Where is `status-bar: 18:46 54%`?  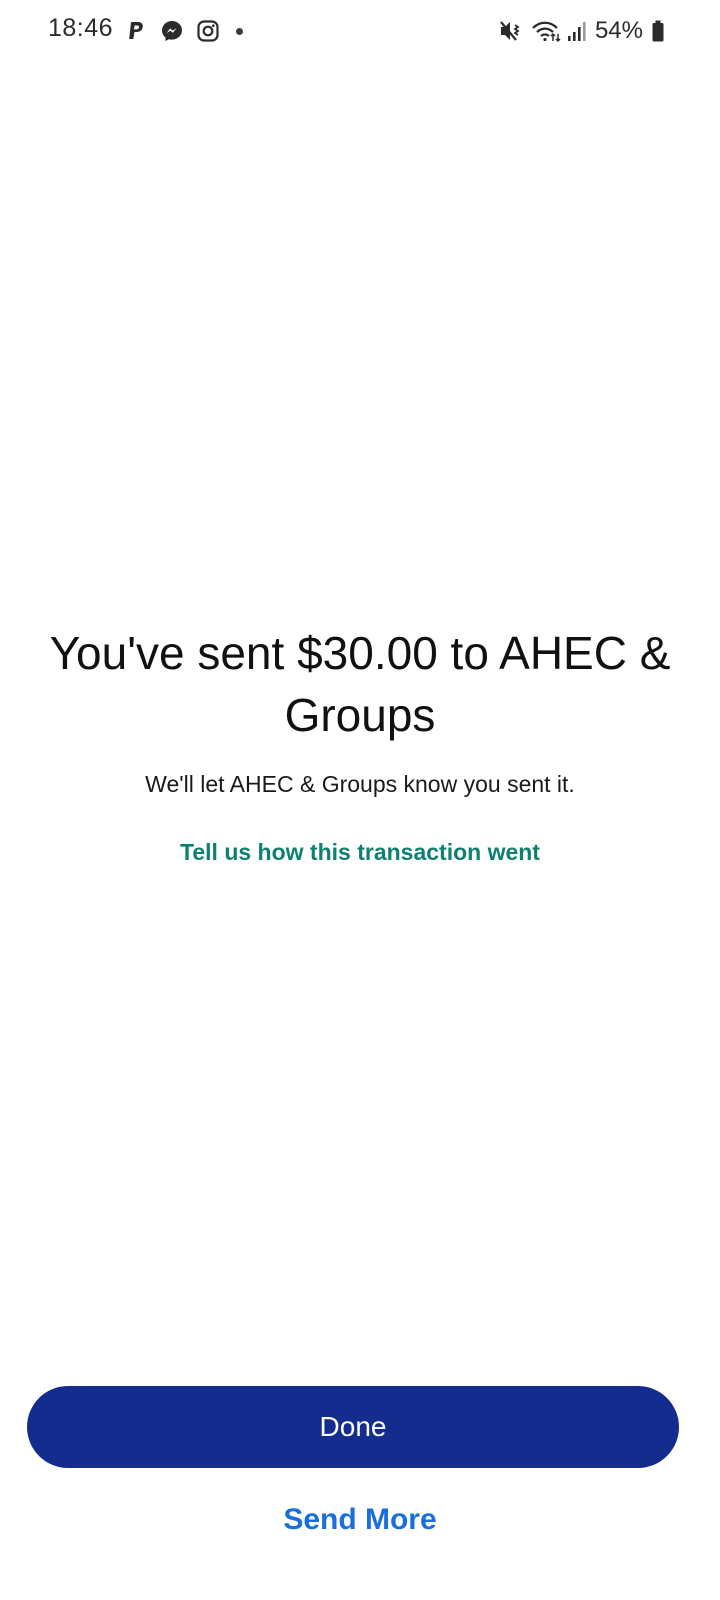
status-bar: 18:46 54% is located at coordinates (360, 31).